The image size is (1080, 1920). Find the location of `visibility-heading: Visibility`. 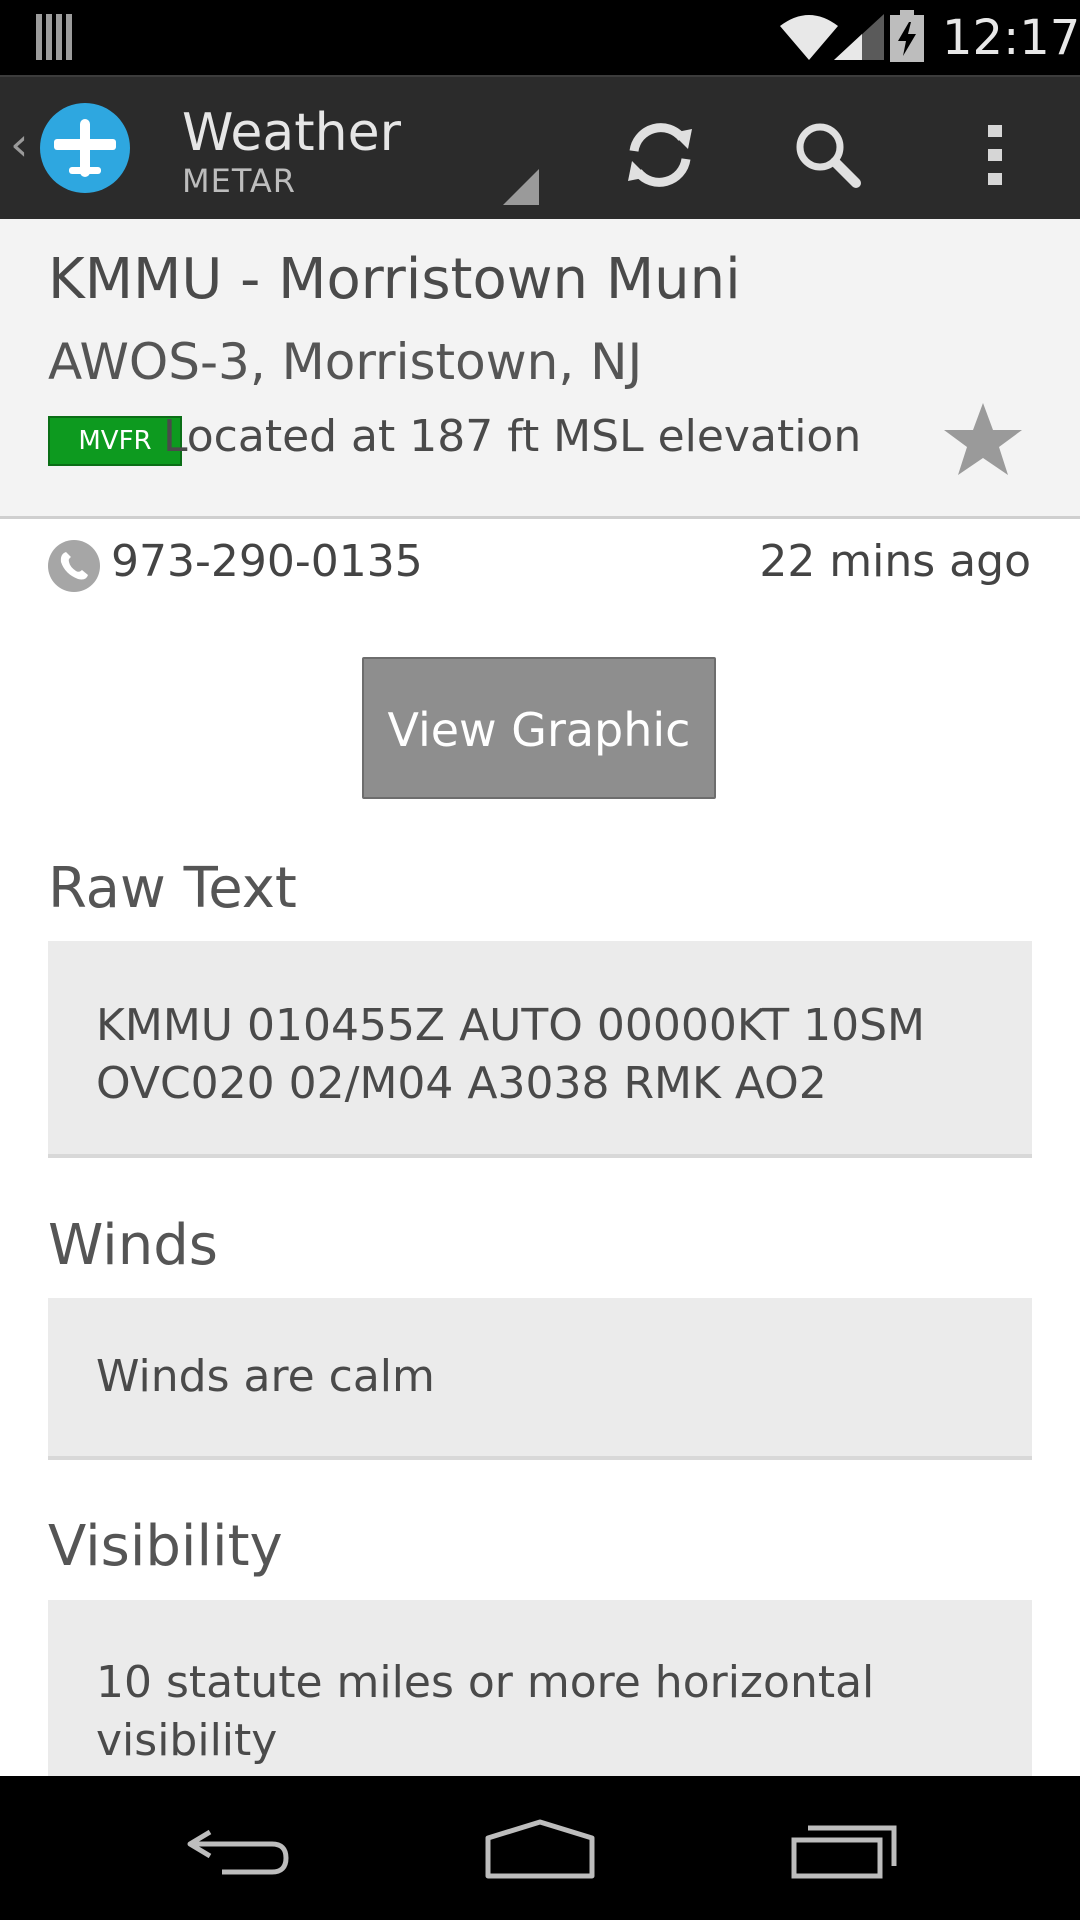

visibility-heading: Visibility is located at coordinates (165, 1546).